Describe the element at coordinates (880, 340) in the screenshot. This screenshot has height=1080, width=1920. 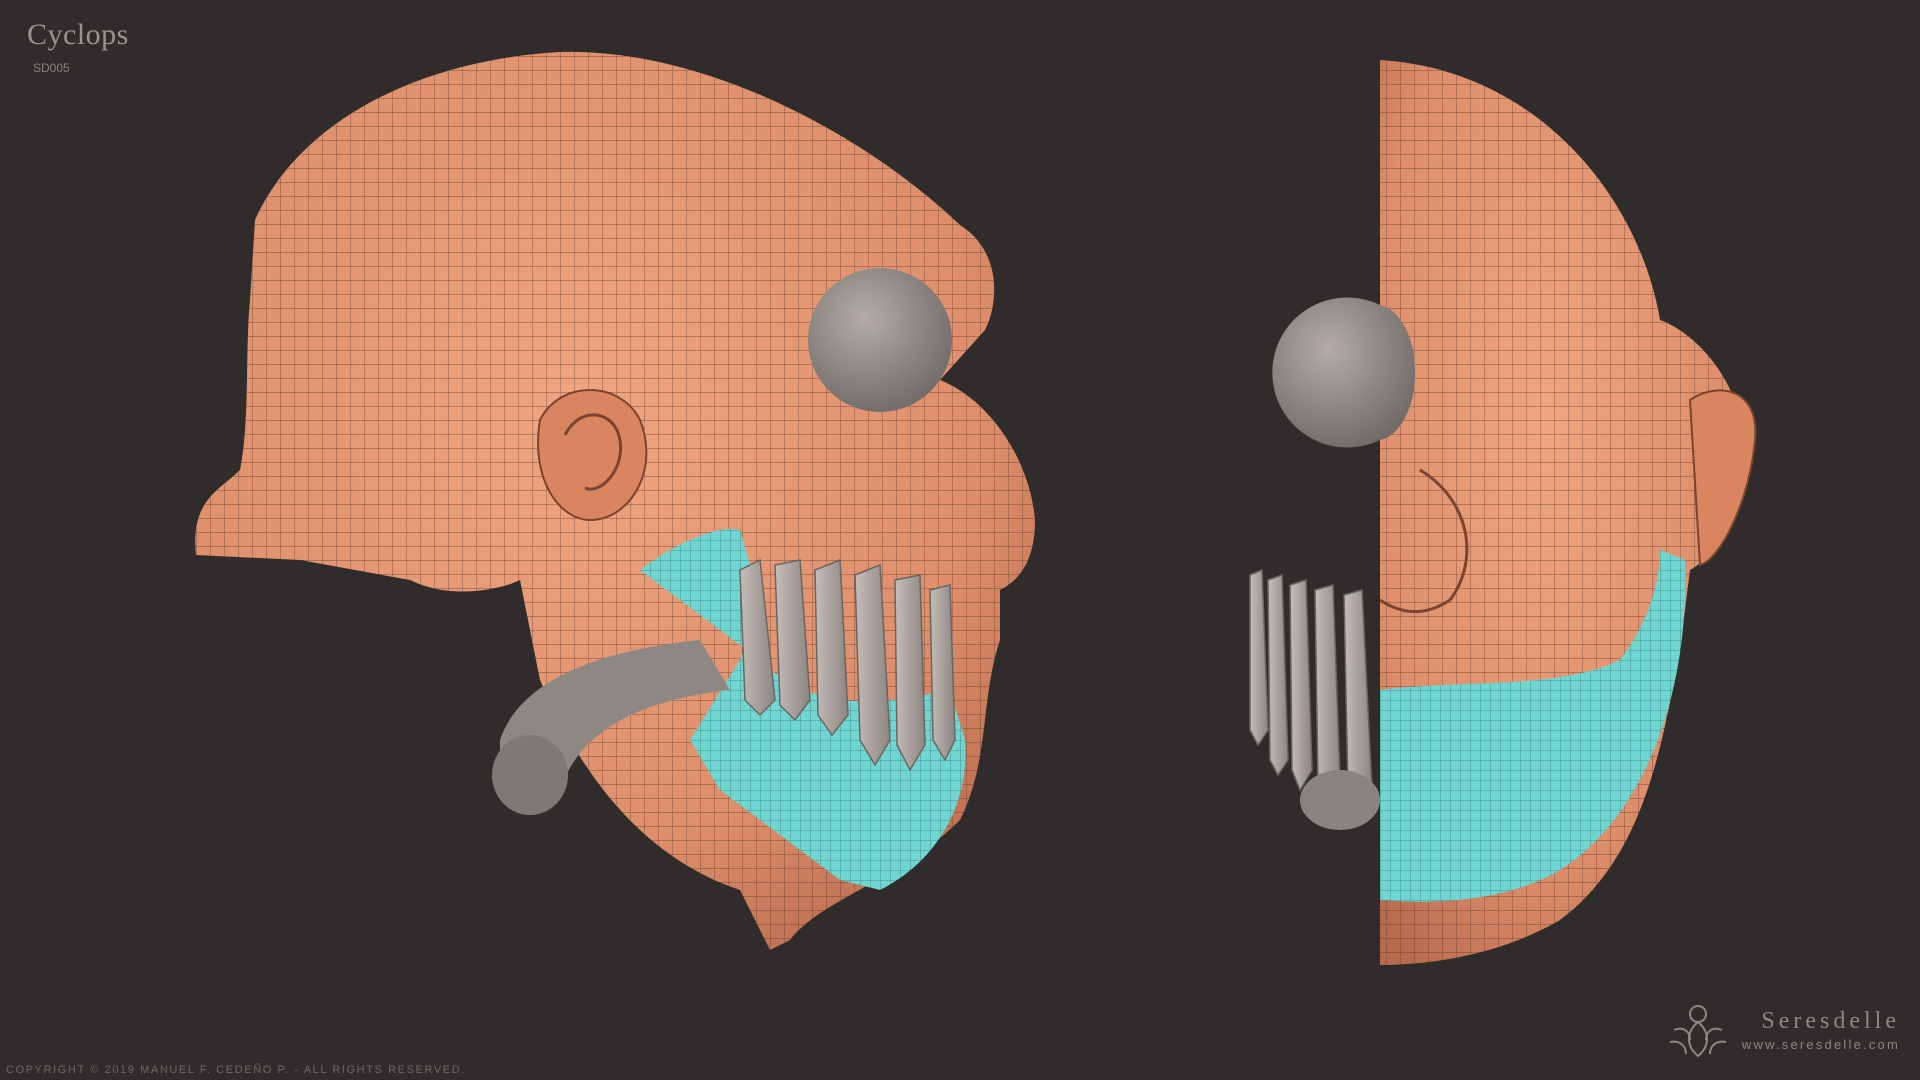
I see `side-eye-sphere` at that location.